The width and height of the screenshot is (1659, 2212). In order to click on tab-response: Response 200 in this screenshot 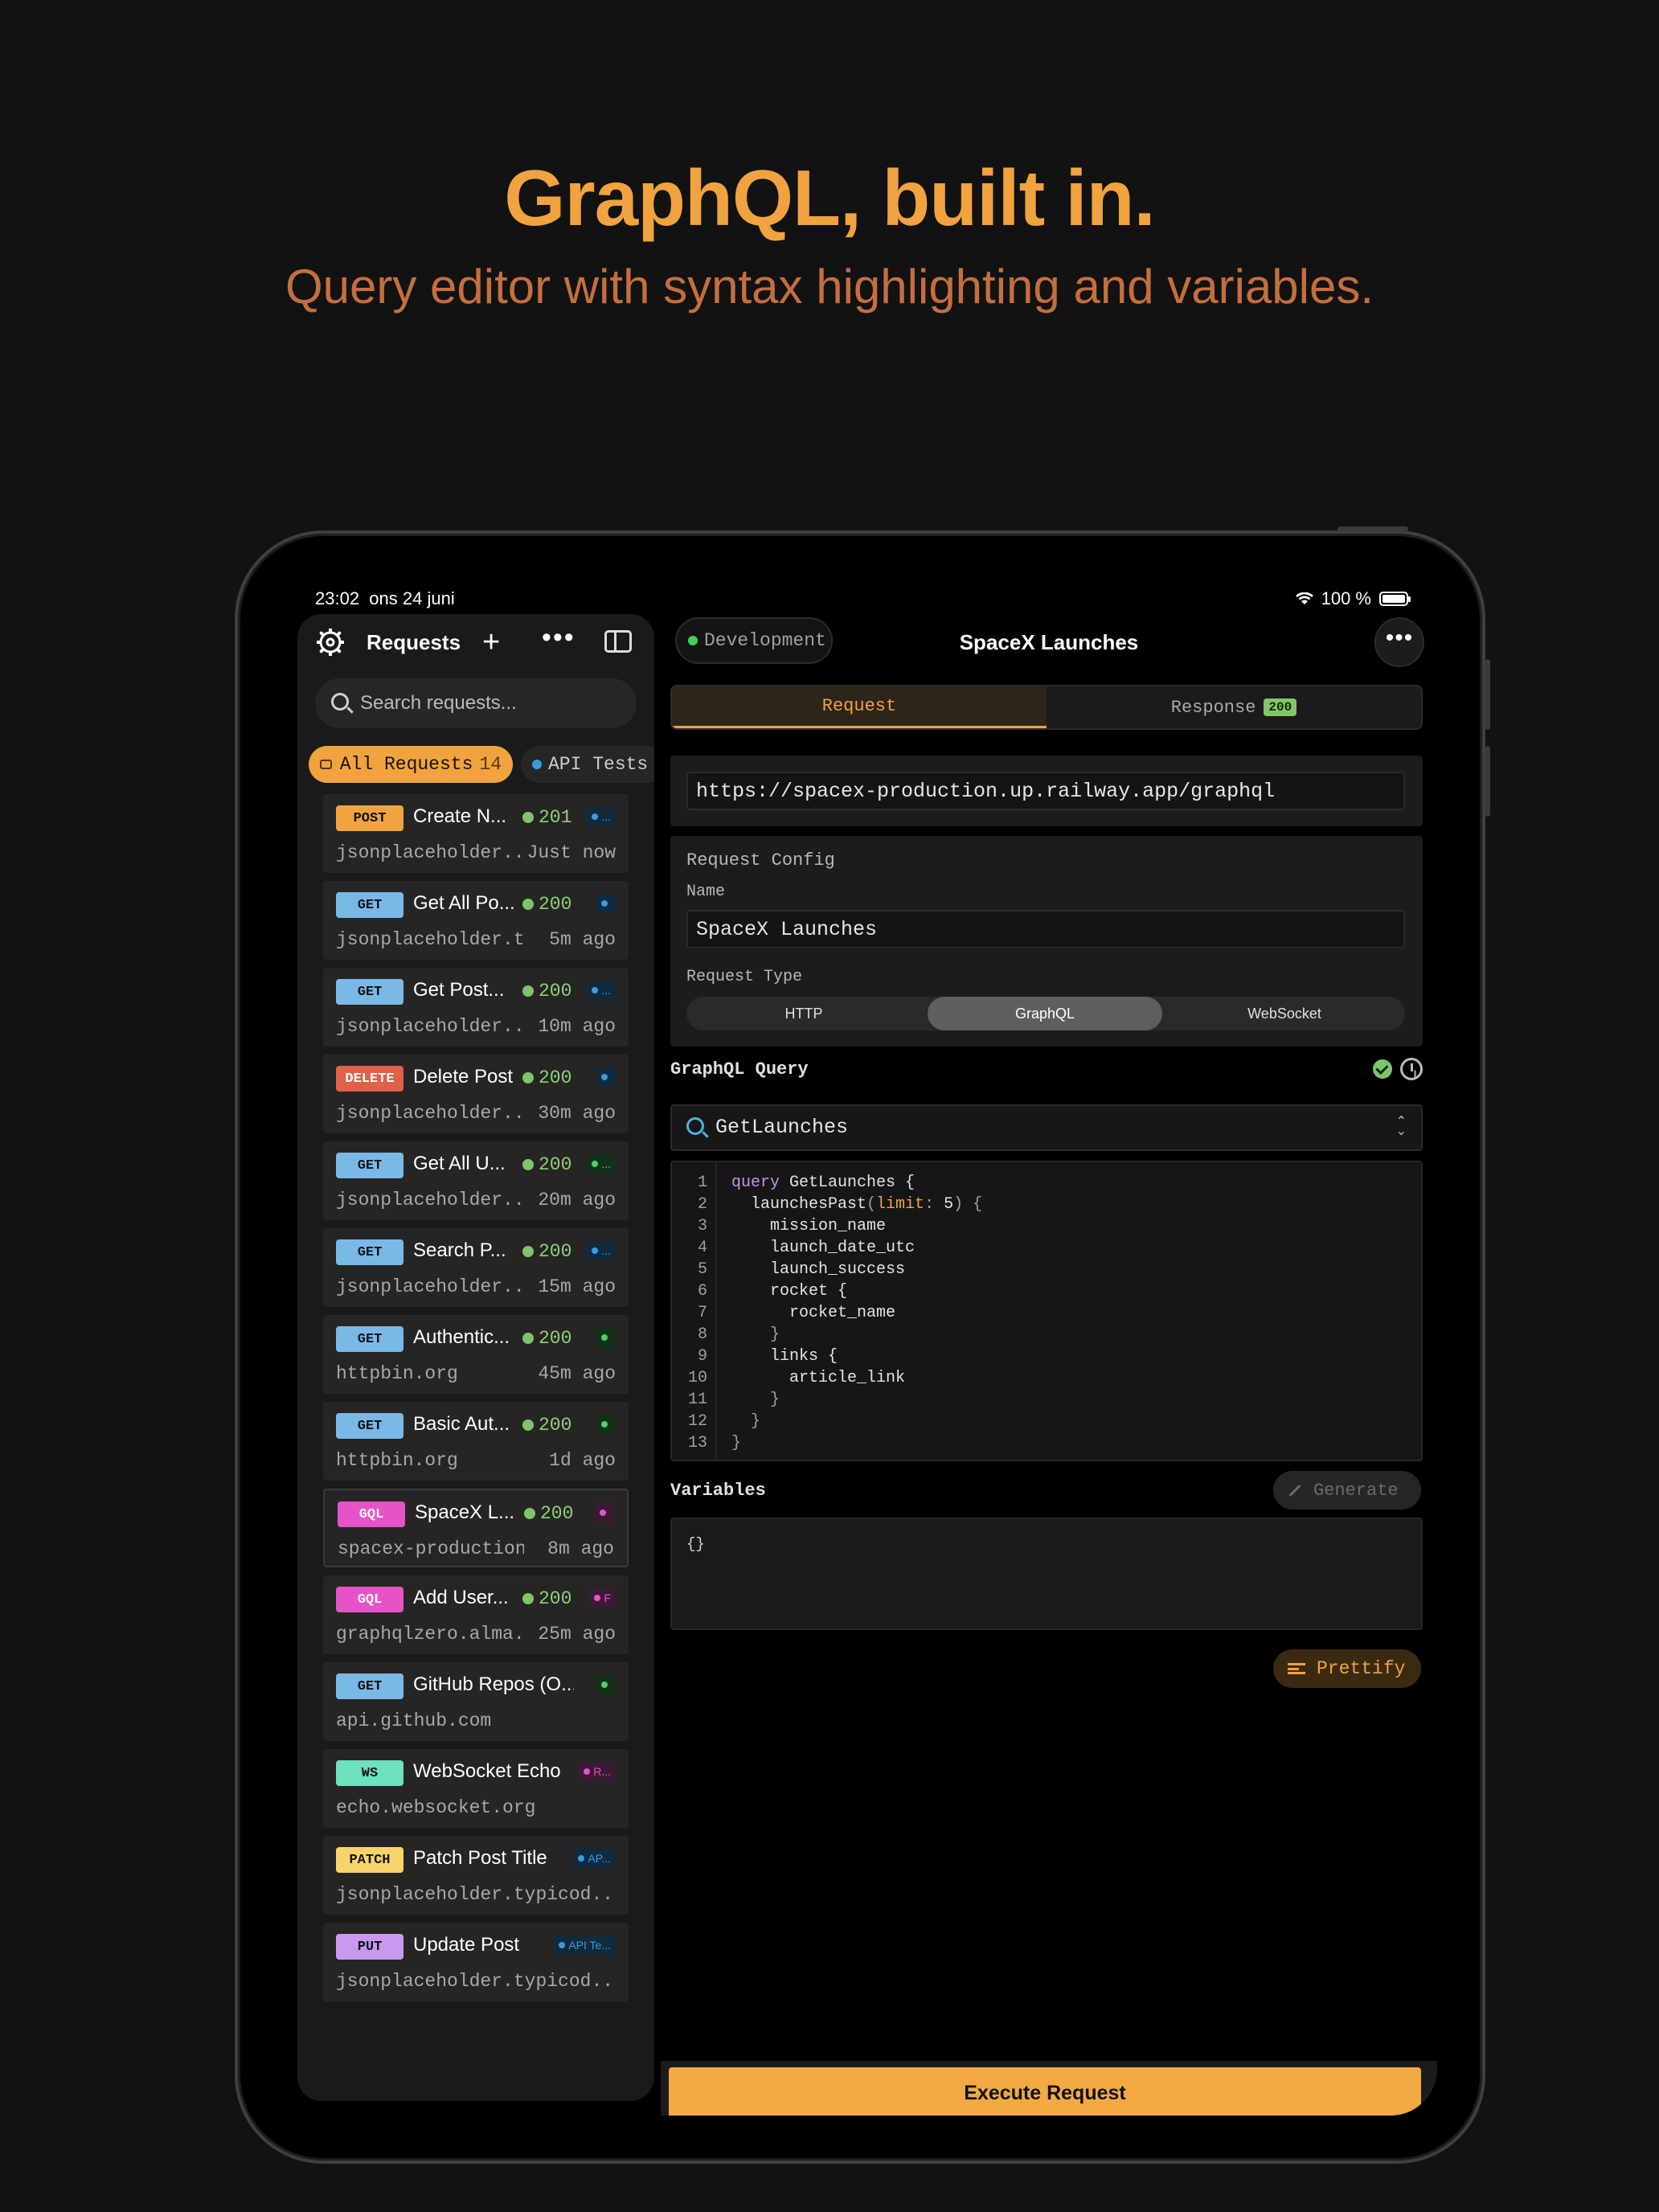, I will do `click(1234, 707)`.